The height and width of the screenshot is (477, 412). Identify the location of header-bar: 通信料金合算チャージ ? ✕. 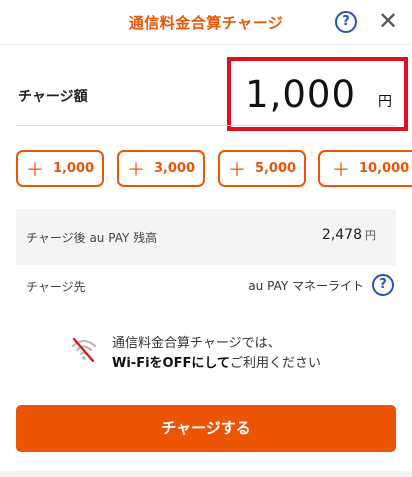
(206, 22).